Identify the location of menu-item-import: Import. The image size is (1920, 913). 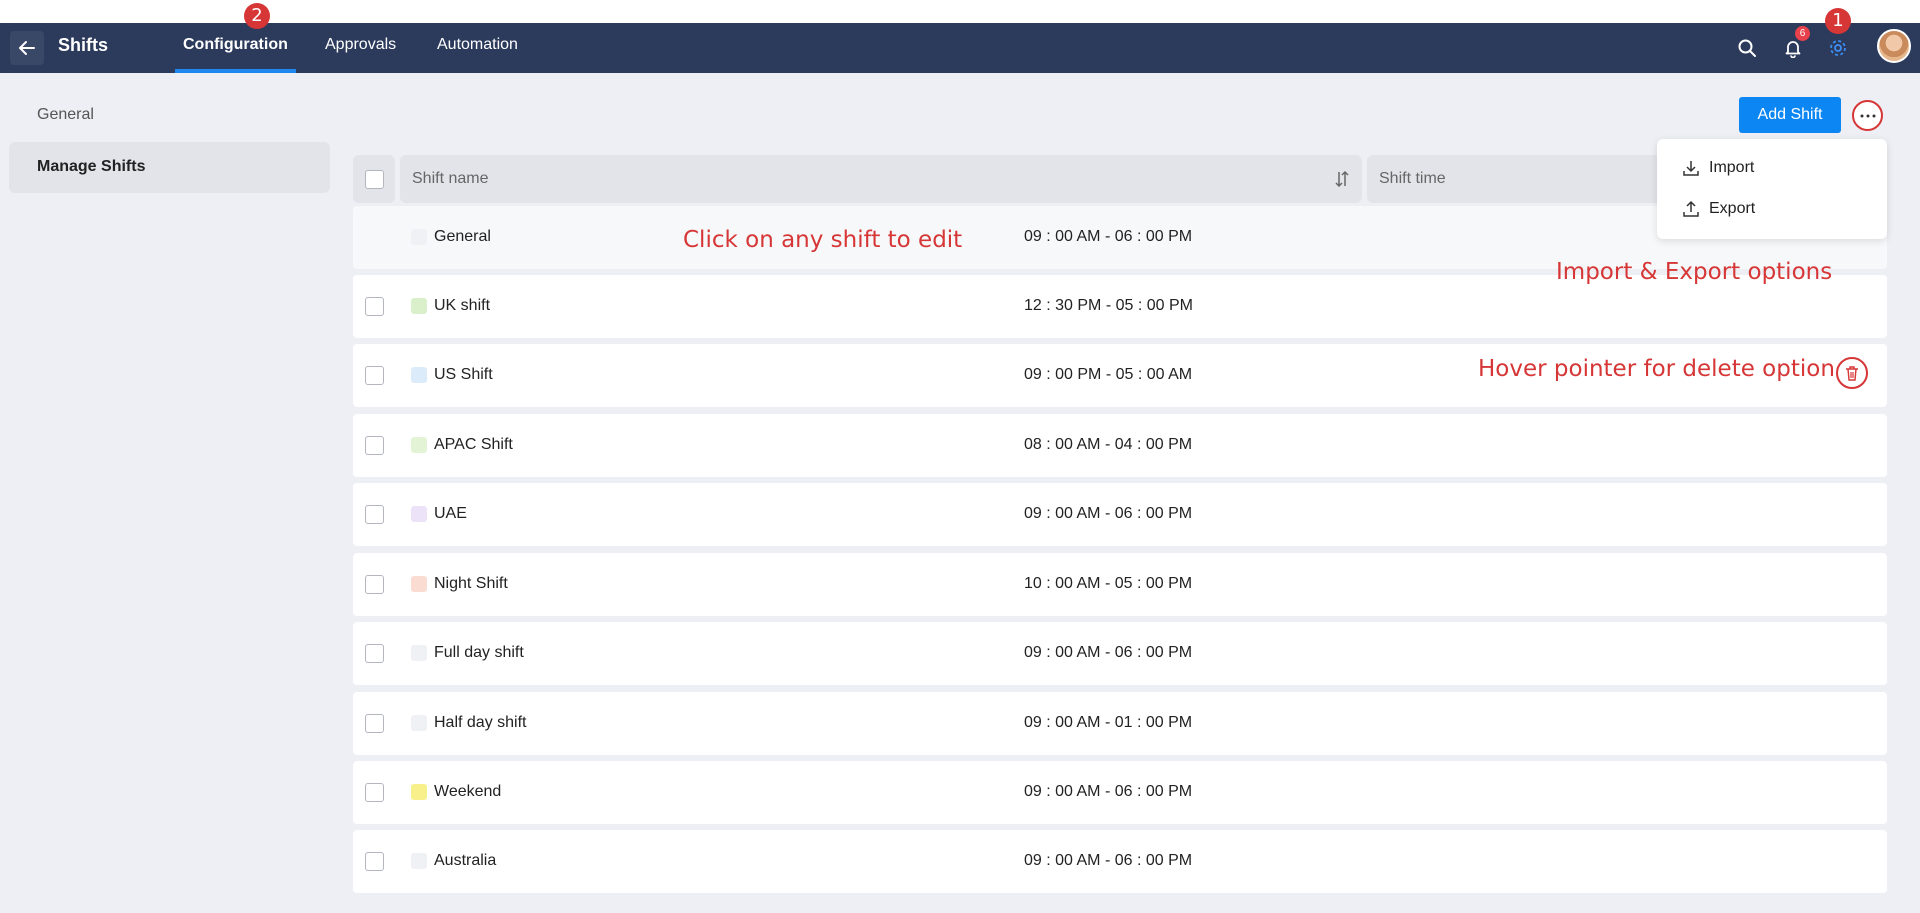
(1717, 168).